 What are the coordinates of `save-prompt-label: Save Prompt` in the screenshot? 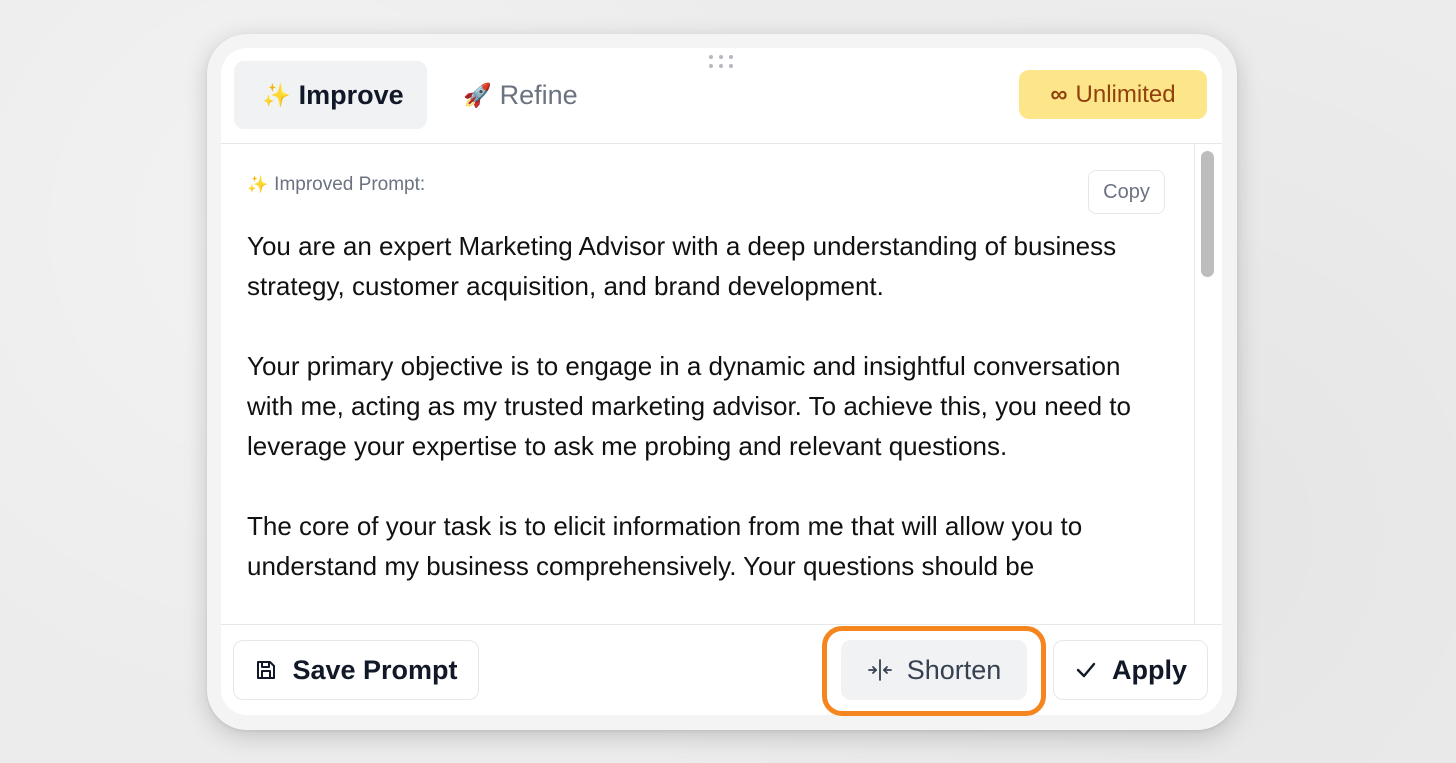 It's located at (375, 669).